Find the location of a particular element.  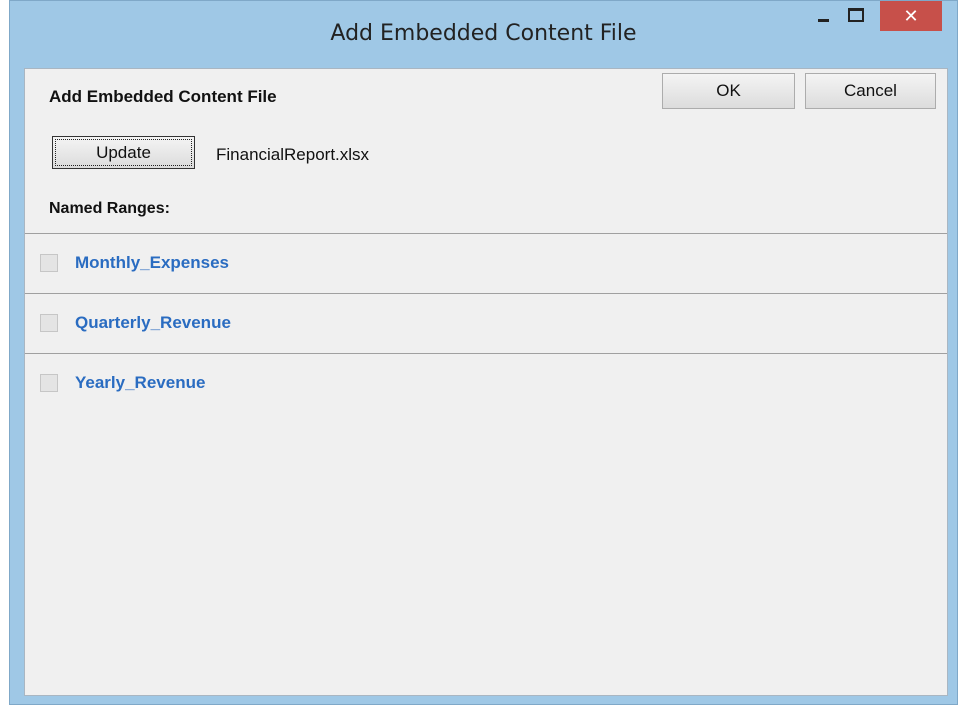

named-range-row: Yearly_Revenue is located at coordinates (486, 384).